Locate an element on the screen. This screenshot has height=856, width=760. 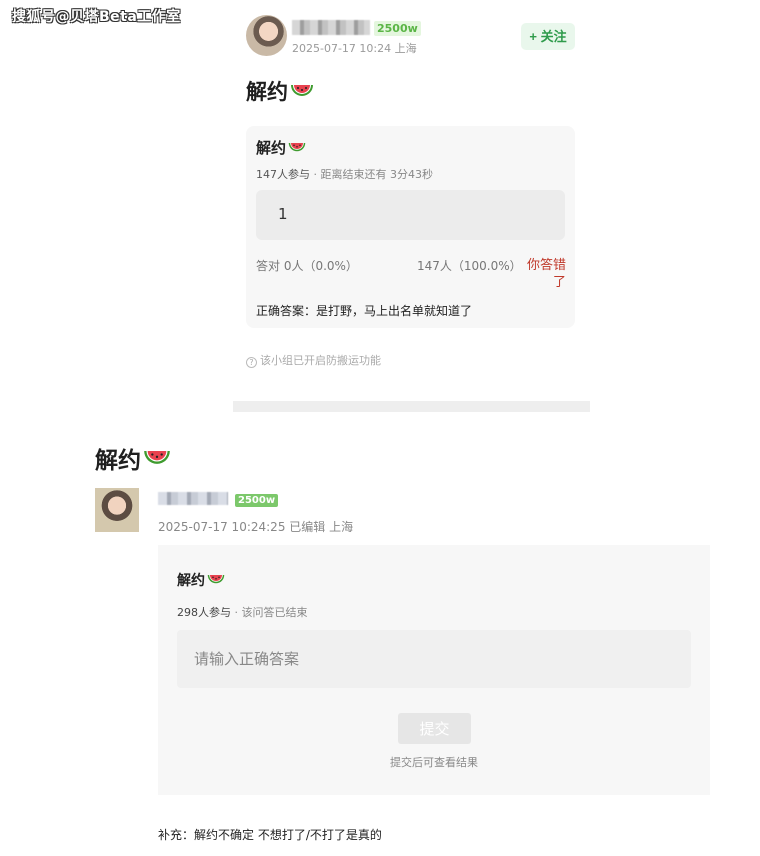
answer-option: 1 is located at coordinates (410, 215).